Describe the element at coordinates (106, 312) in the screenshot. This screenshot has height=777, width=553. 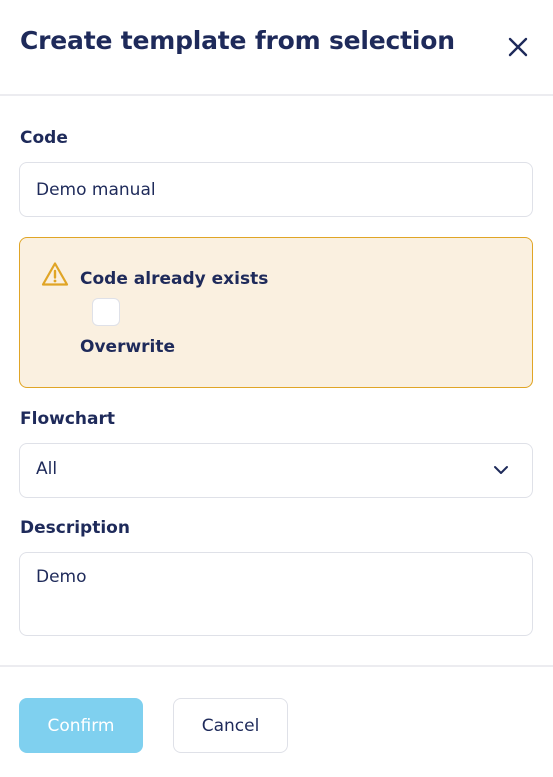
I see `overwrite-checkbox` at that location.